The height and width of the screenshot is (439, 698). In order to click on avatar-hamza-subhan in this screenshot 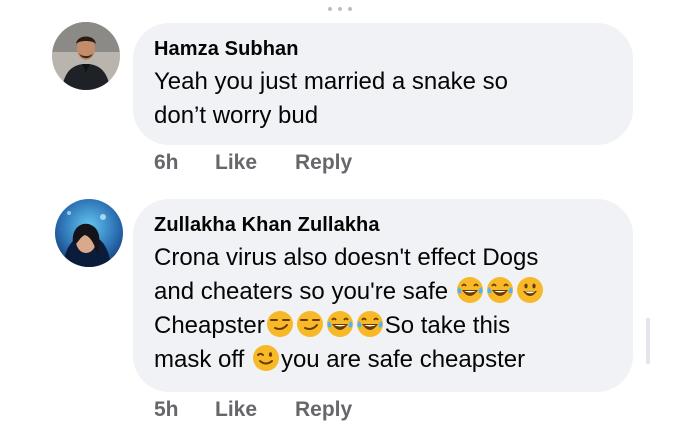, I will do `click(86, 56)`.